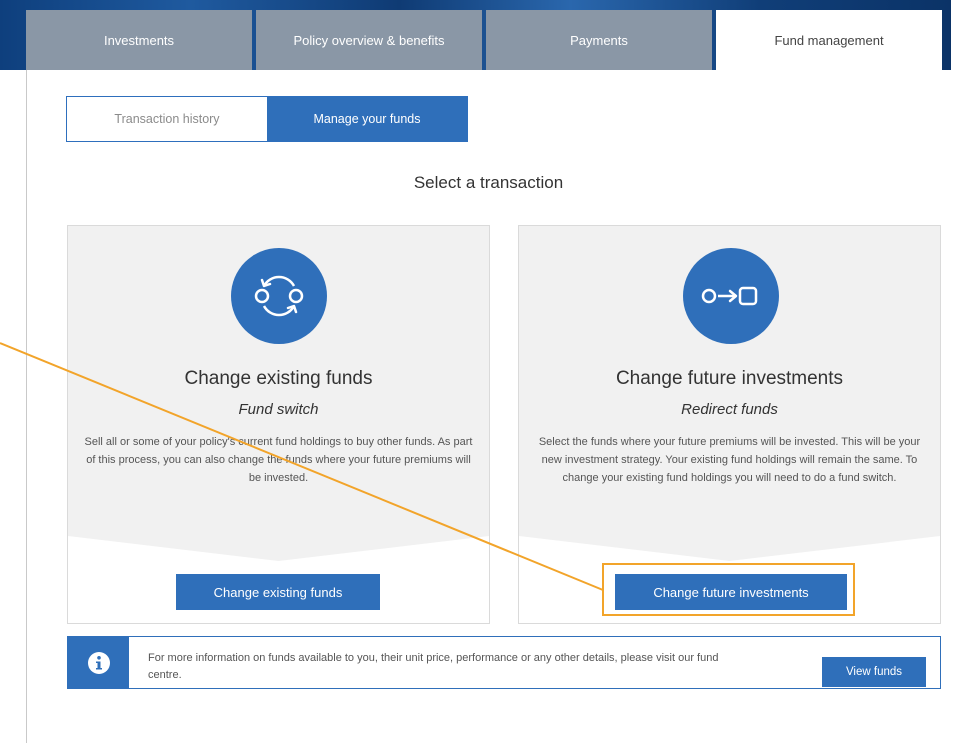 The height and width of the screenshot is (743, 977). Describe the element at coordinates (367, 119) in the screenshot. I see `manage-funds-button: Manage your funds` at that location.